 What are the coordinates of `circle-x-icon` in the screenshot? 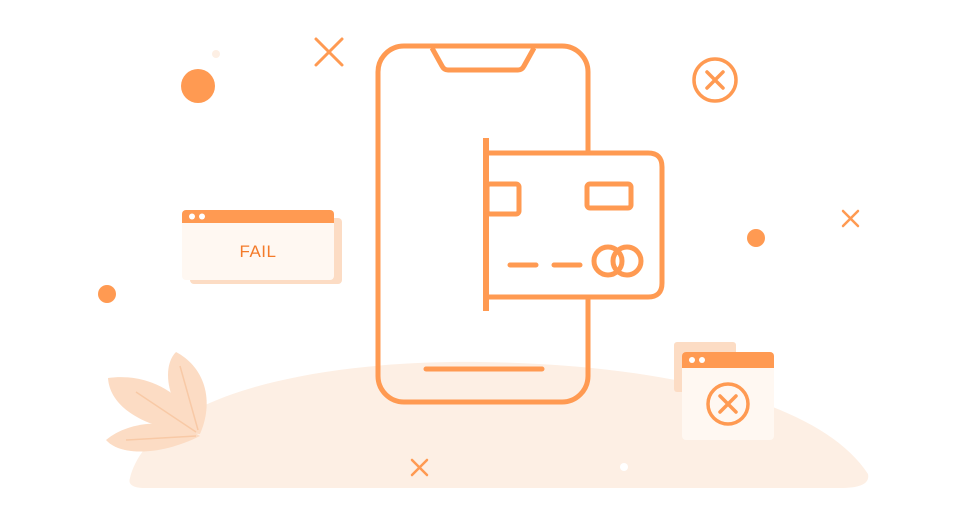 It's located at (715, 80).